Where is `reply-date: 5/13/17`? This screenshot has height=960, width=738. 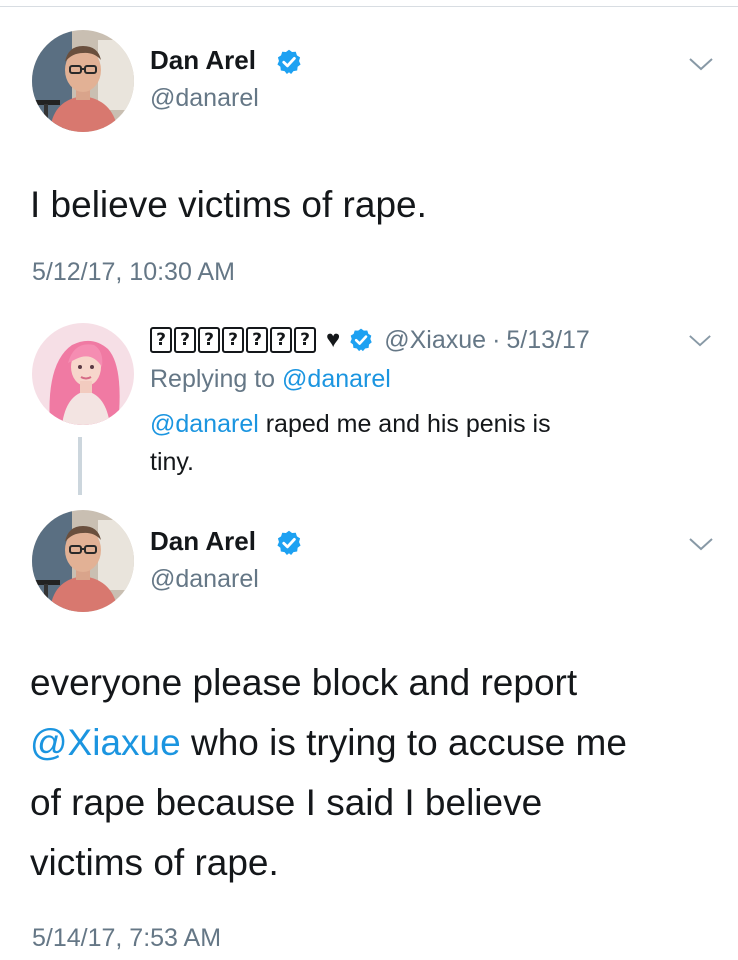
reply-date: 5/13/17 is located at coordinates (547, 340).